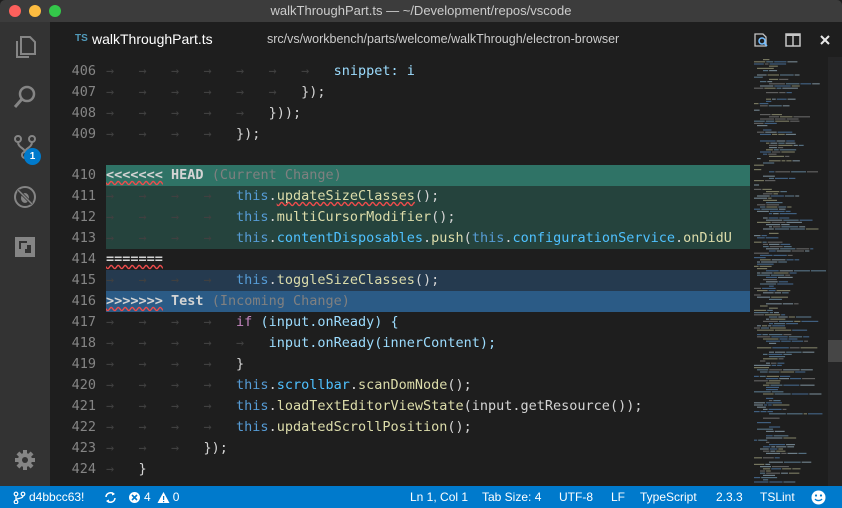 The width and height of the screenshot is (842, 508). I want to click on line-number: 411, so click(83, 196).